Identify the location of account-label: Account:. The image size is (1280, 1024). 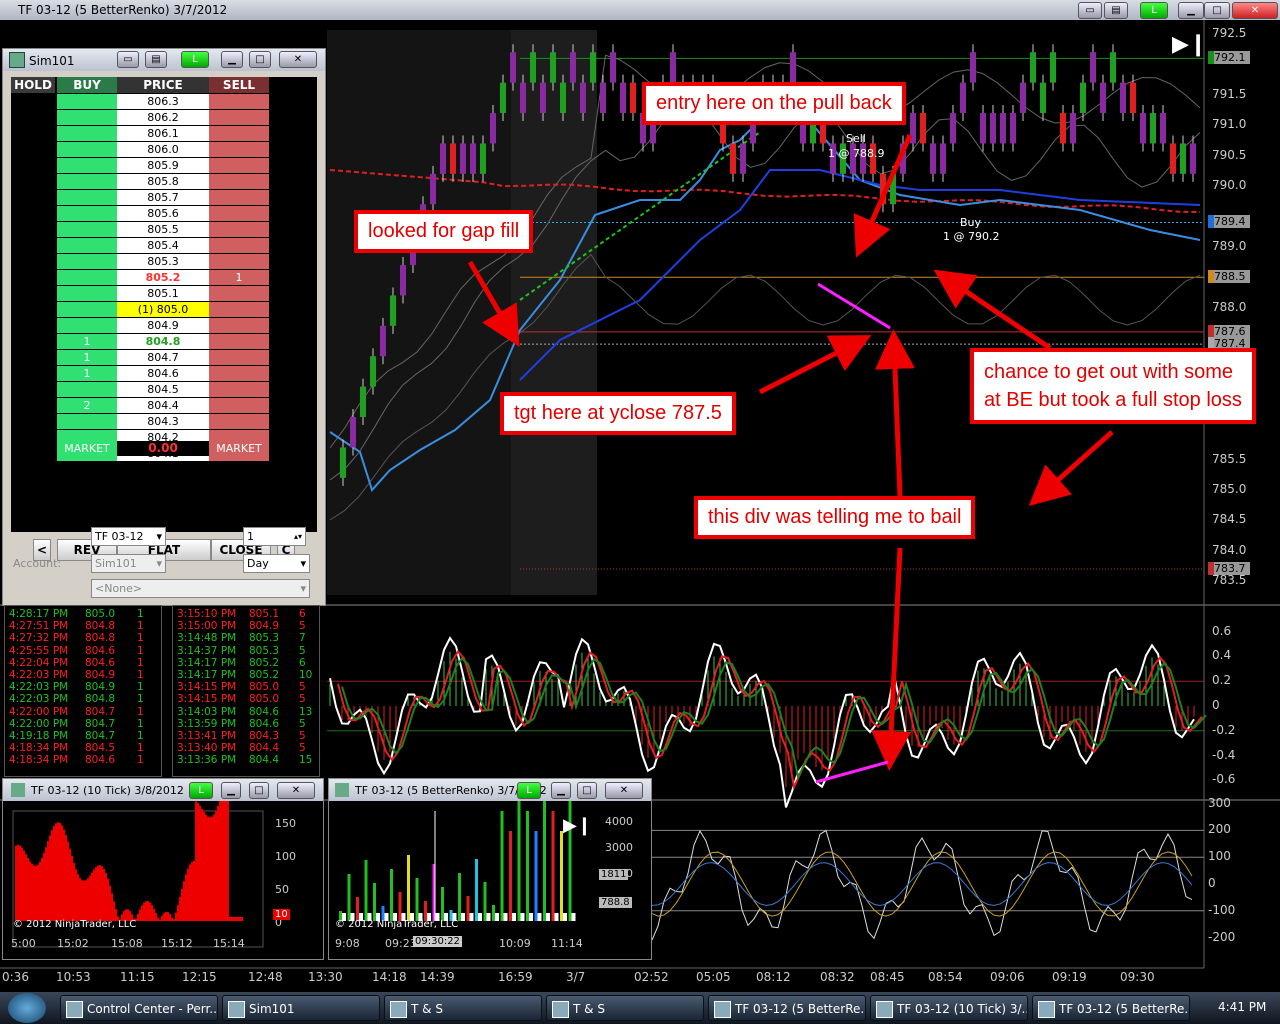
(37, 563).